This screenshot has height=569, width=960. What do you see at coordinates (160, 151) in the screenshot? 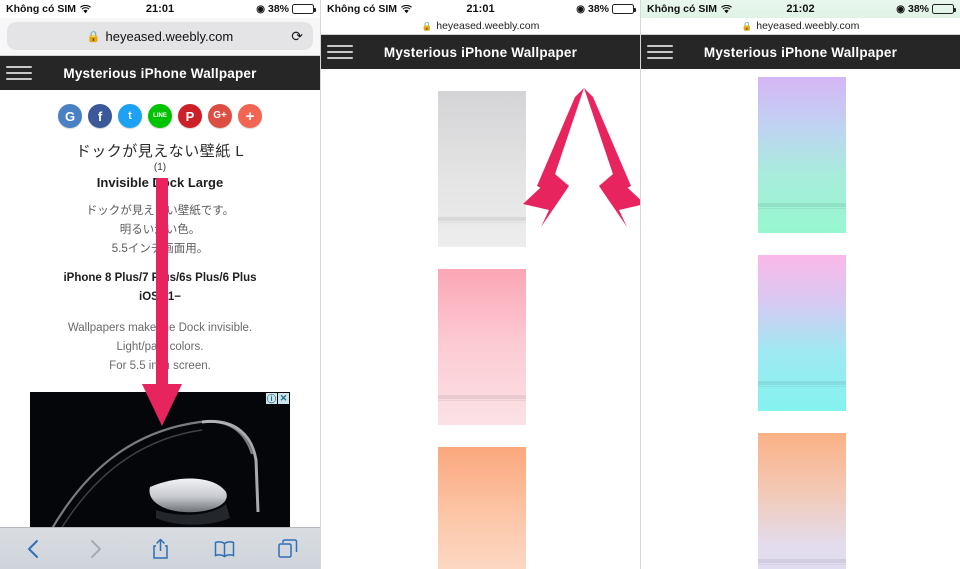
I see `page-title-japanese: ドックが見えない壁紙 L` at bounding box center [160, 151].